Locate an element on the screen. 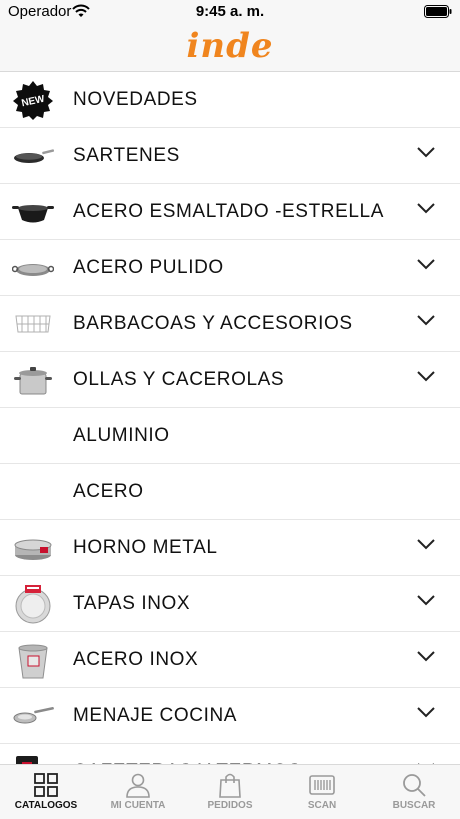 This screenshot has width=460, height=819. frying-pan-icon is located at coordinates (33, 156).